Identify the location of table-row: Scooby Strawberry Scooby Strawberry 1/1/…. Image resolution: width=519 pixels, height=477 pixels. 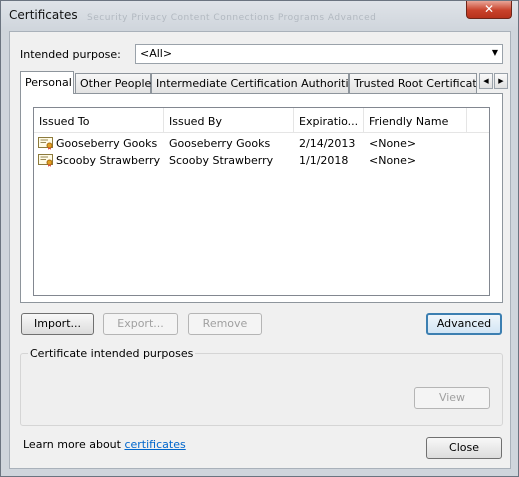
(261, 160).